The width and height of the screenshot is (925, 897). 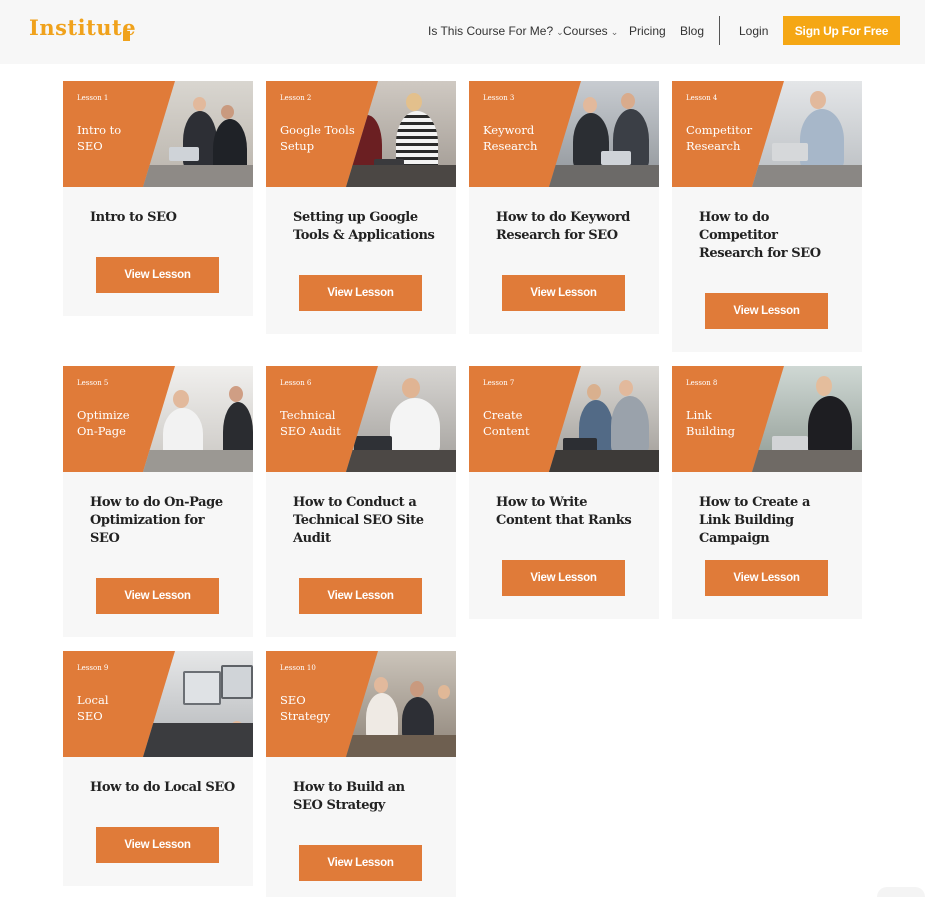 I want to click on banner-title-line: Keyword, so click(x=509, y=130).